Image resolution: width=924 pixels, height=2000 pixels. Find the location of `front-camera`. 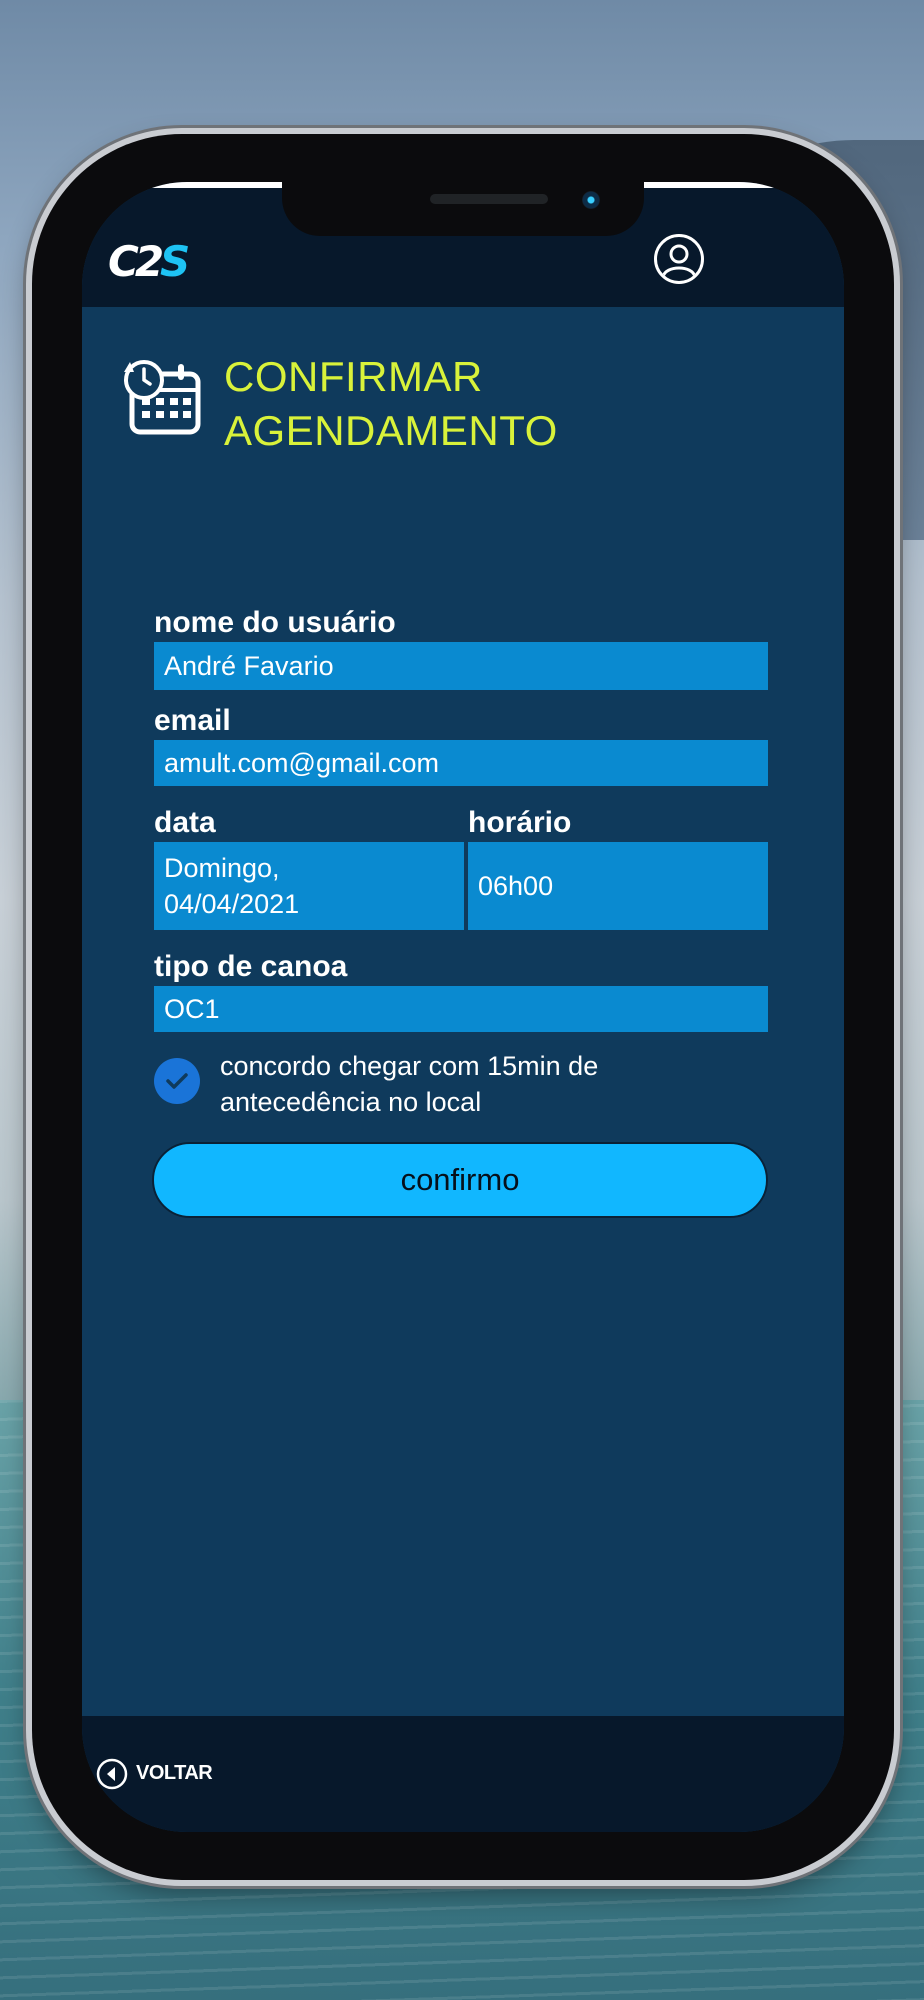

front-camera is located at coordinates (591, 200).